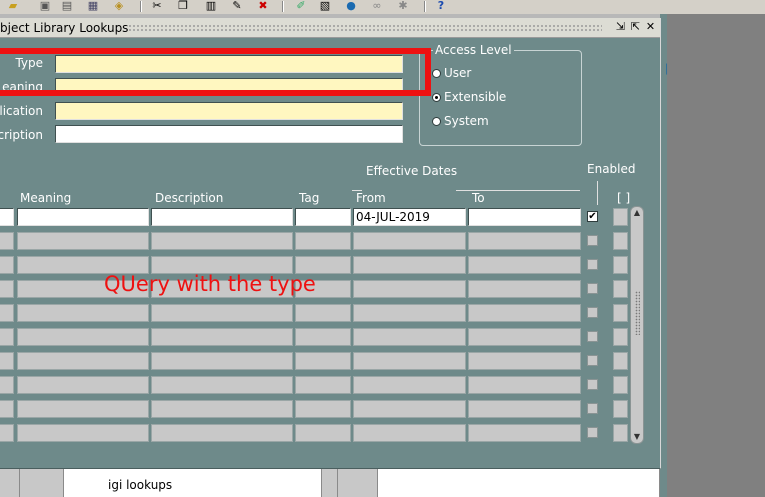 The height and width of the screenshot is (497, 765). Describe the element at coordinates (451, 73) in the screenshot. I see `radio-user: User` at that location.